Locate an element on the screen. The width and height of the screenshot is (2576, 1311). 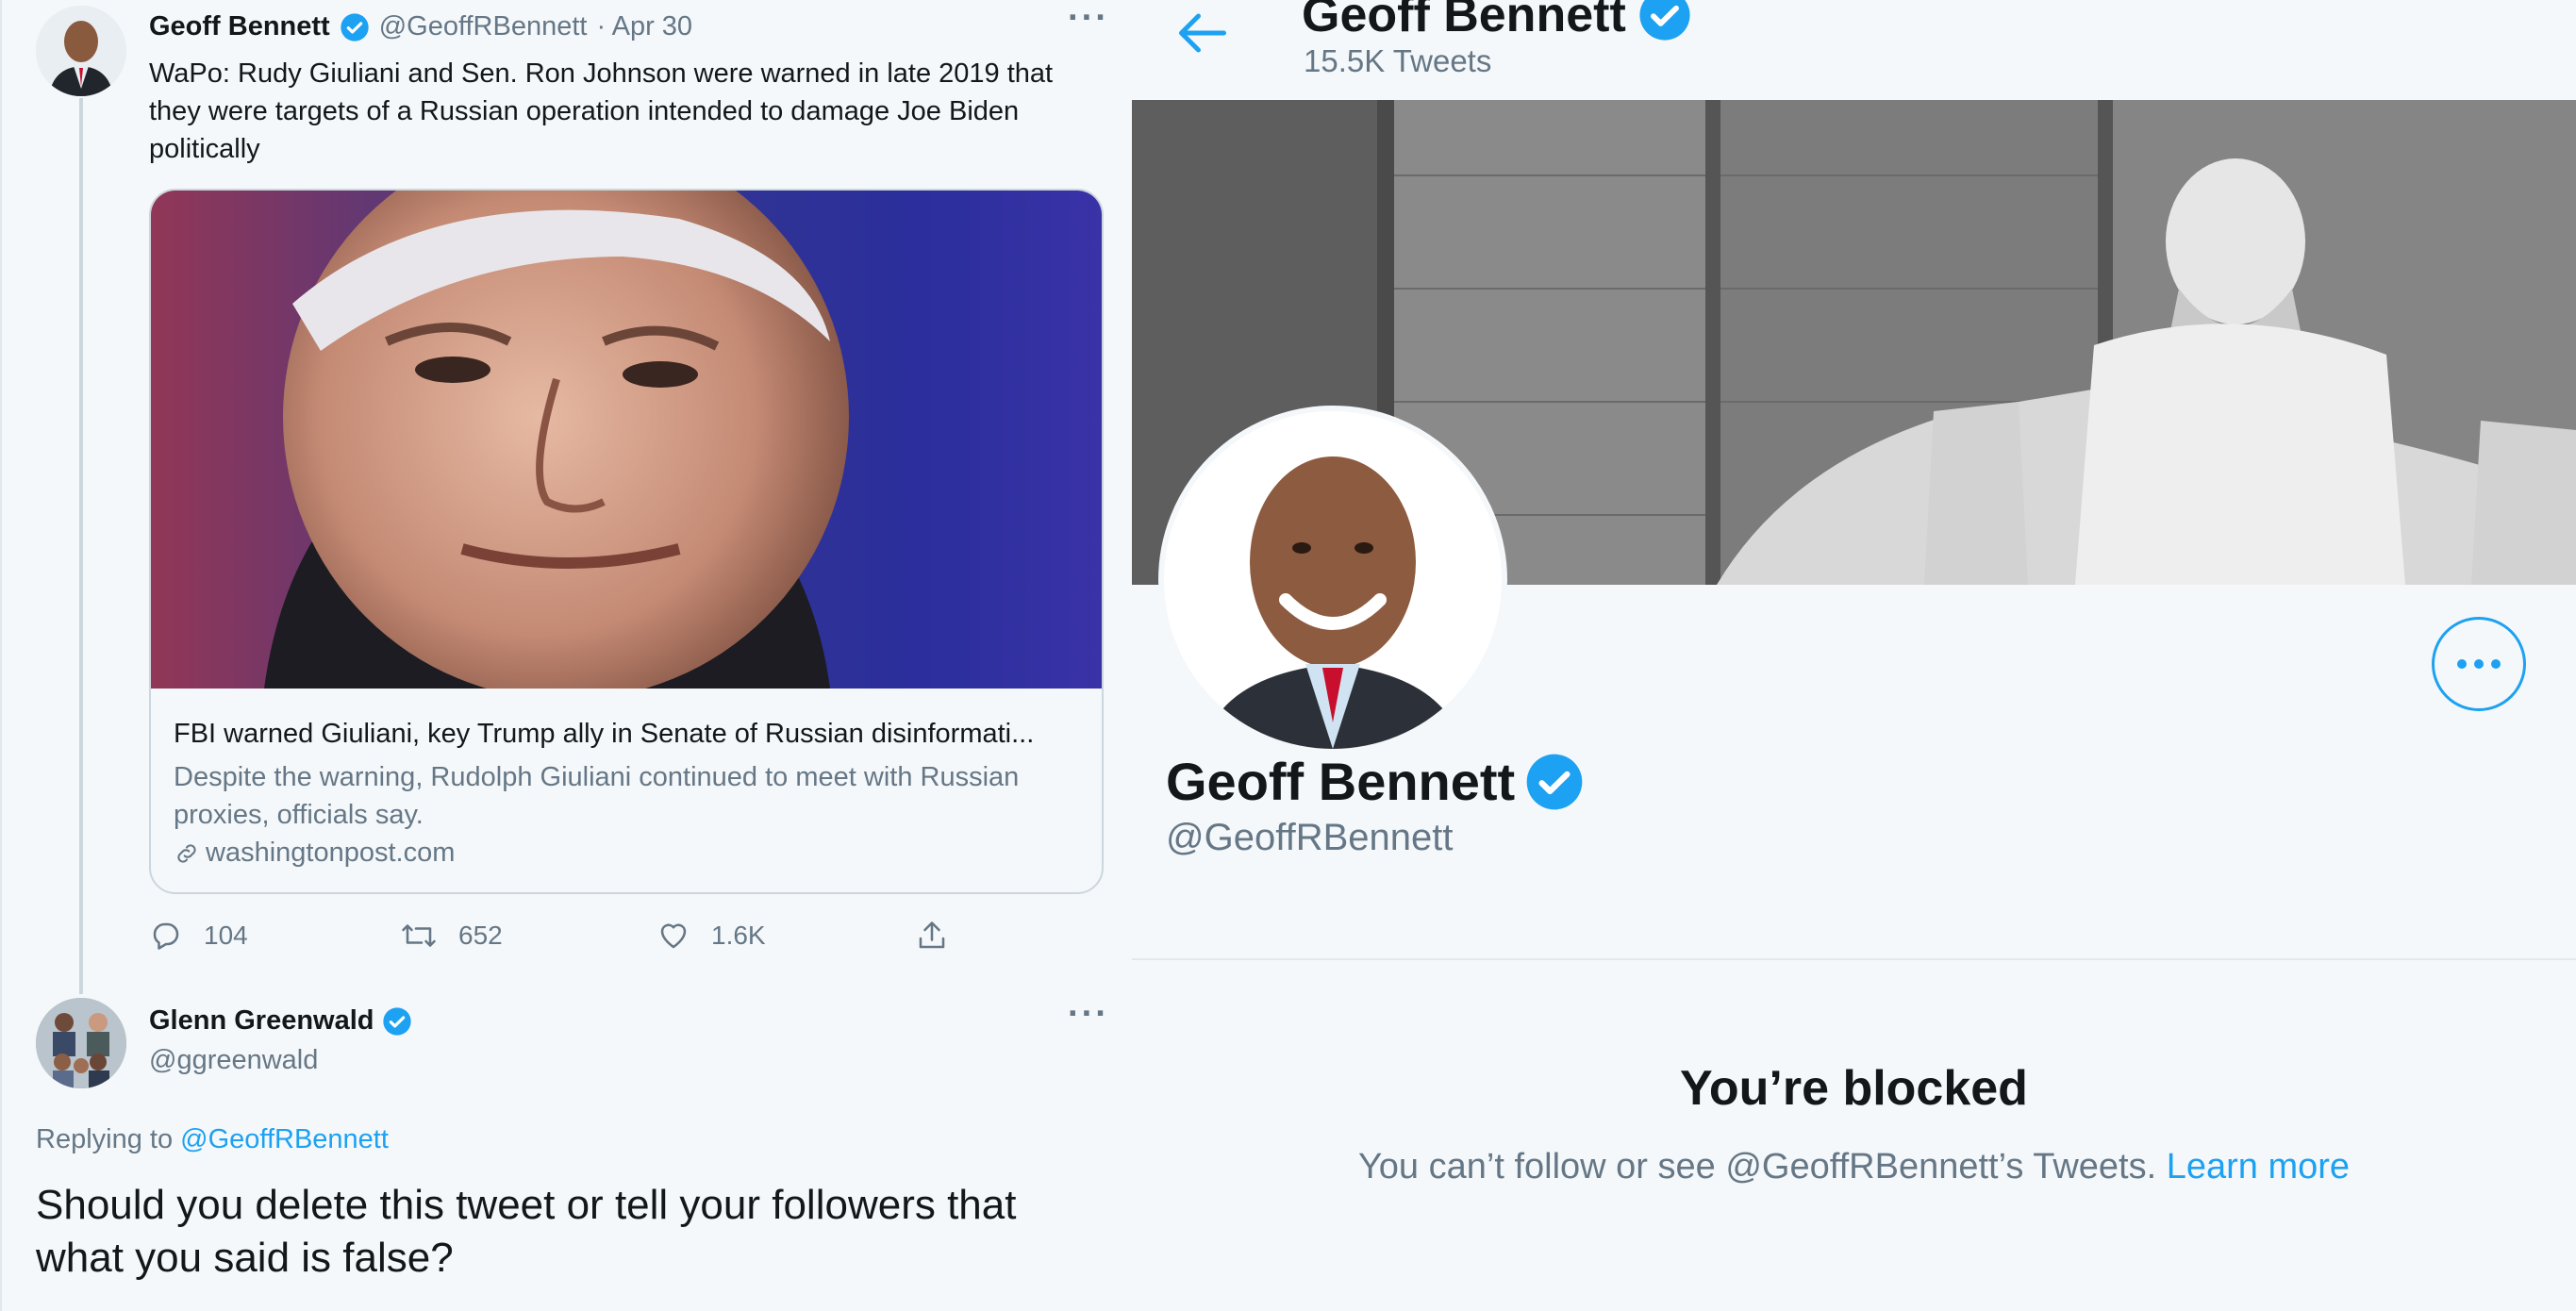
tweet-more-icon: ··· is located at coordinates (1088, 19).